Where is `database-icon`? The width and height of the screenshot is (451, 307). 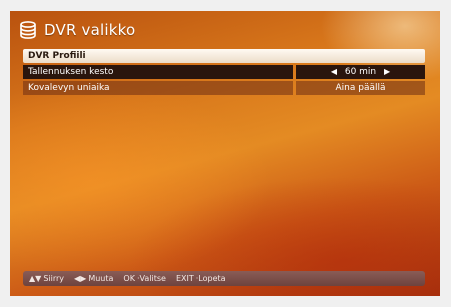
database-icon is located at coordinates (28, 30).